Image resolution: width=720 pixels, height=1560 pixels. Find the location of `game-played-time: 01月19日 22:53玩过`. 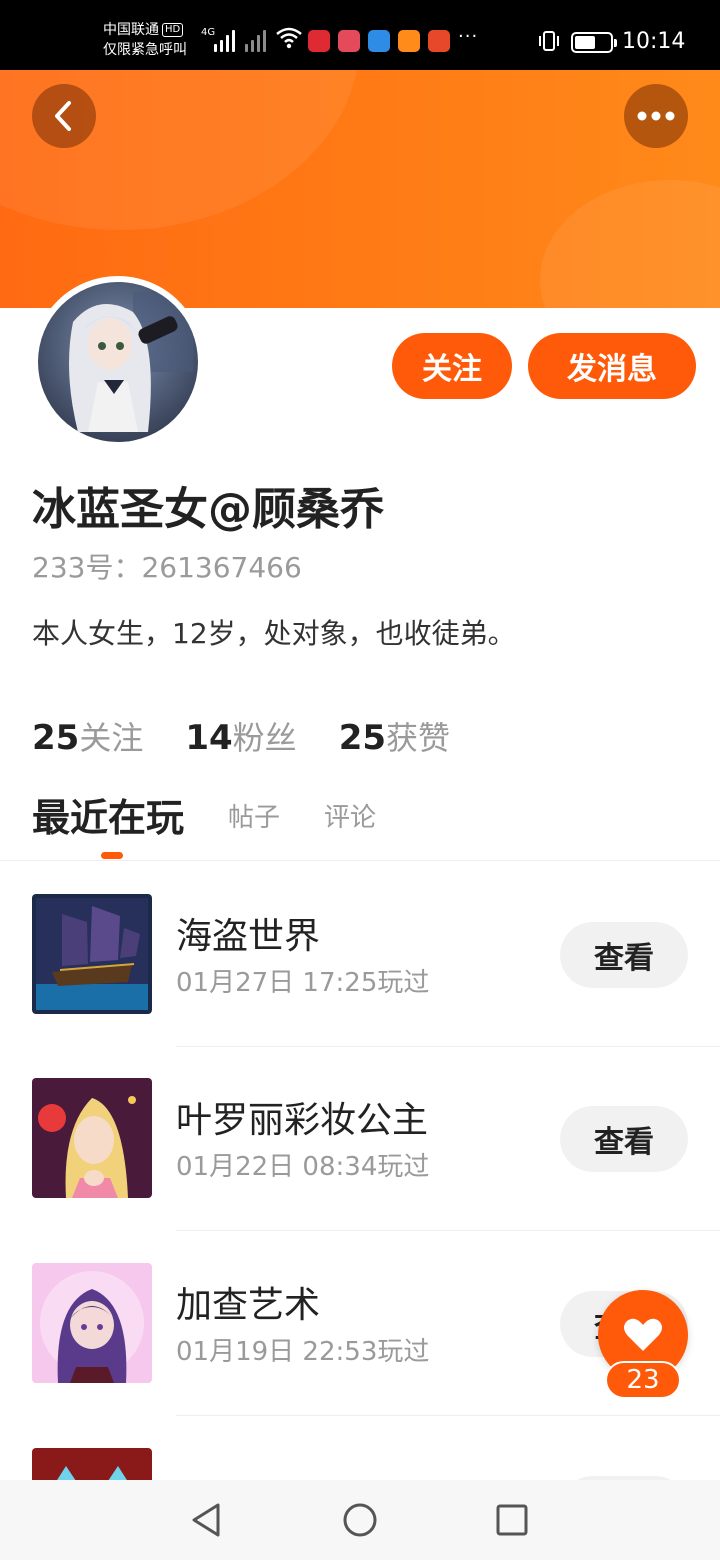

game-played-time: 01月19日 22:53玩过 is located at coordinates (303, 1352).